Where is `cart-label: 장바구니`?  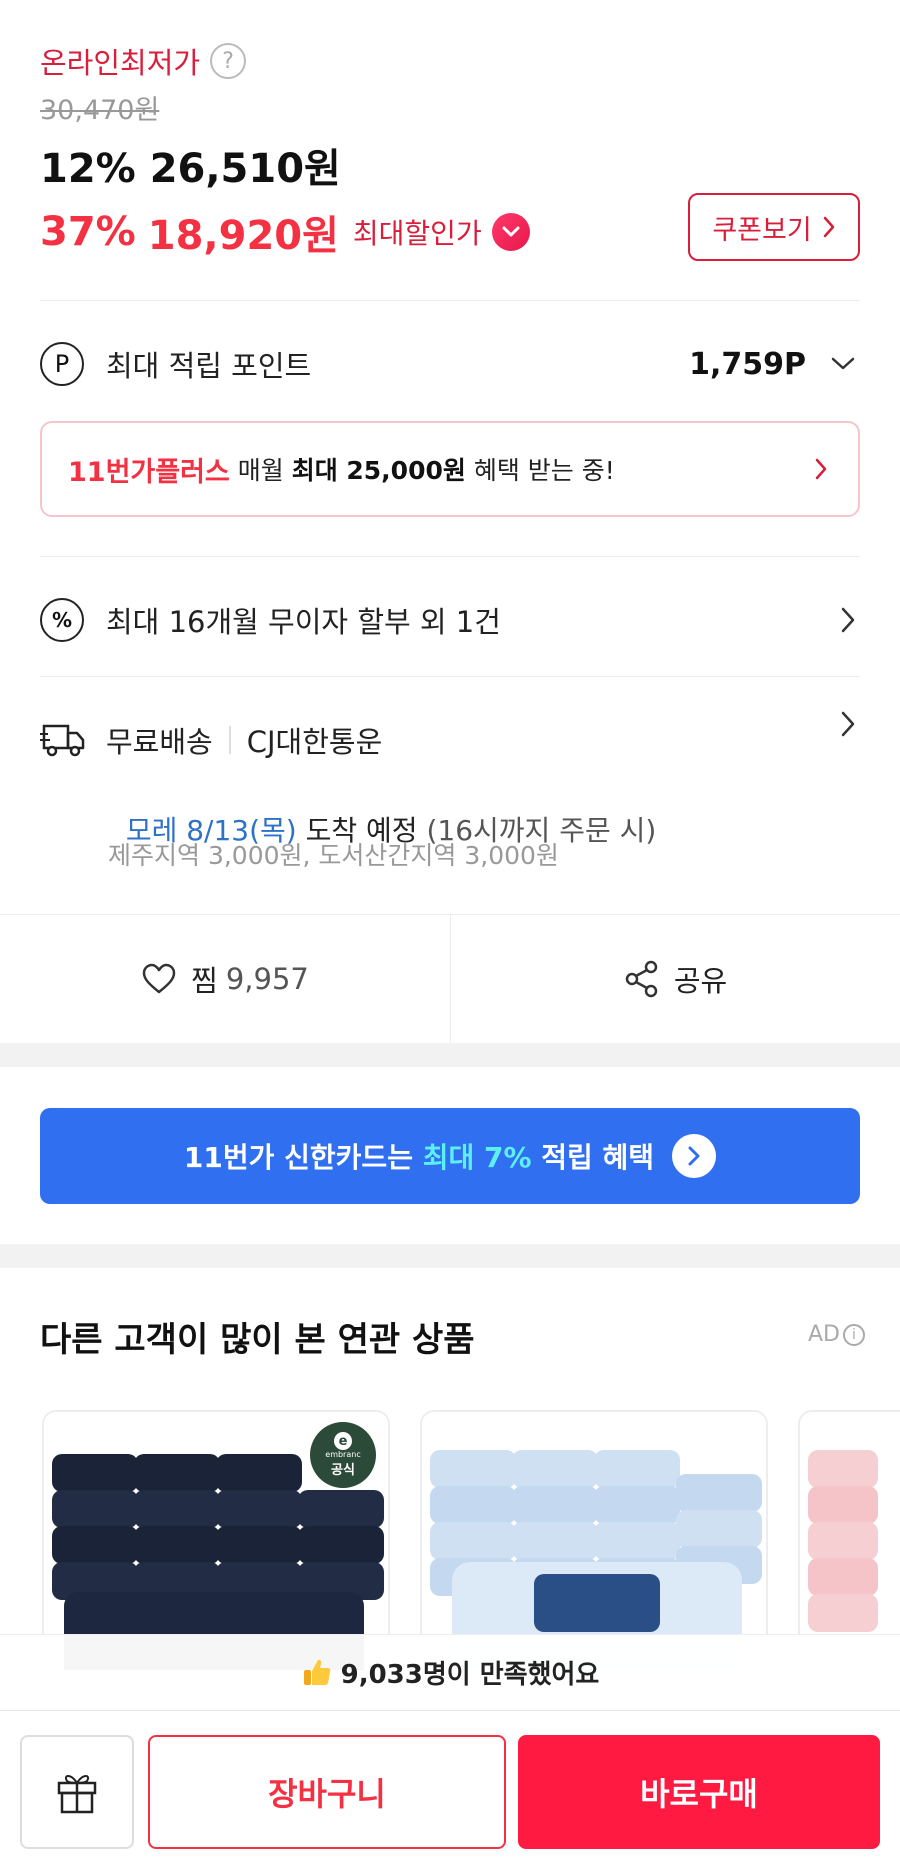 cart-label: 장바구니 is located at coordinates (327, 1794).